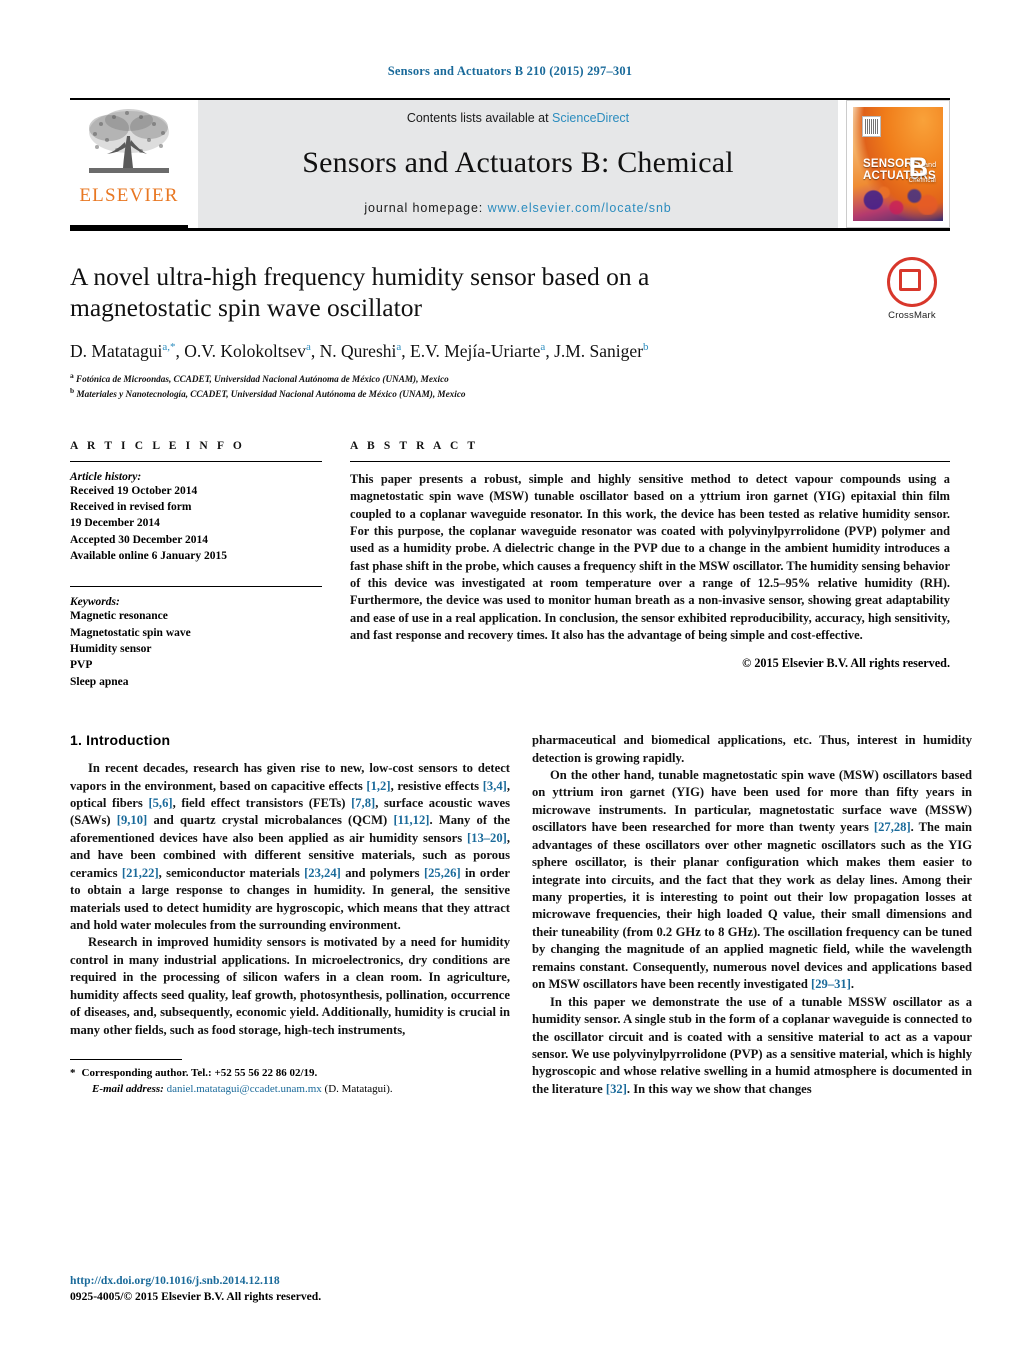 The height and width of the screenshot is (1351, 1020). What do you see at coordinates (115, 523) in the screenshot?
I see `history-item: 19 December 2014` at bounding box center [115, 523].